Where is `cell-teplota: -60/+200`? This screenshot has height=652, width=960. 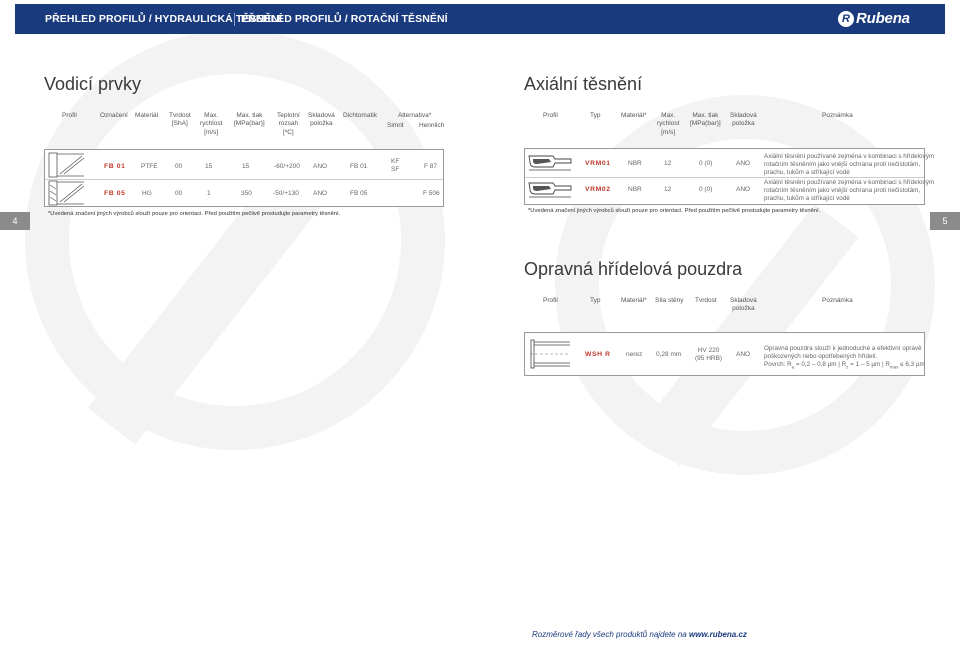 cell-teplota: -60/+200 is located at coordinates (287, 166).